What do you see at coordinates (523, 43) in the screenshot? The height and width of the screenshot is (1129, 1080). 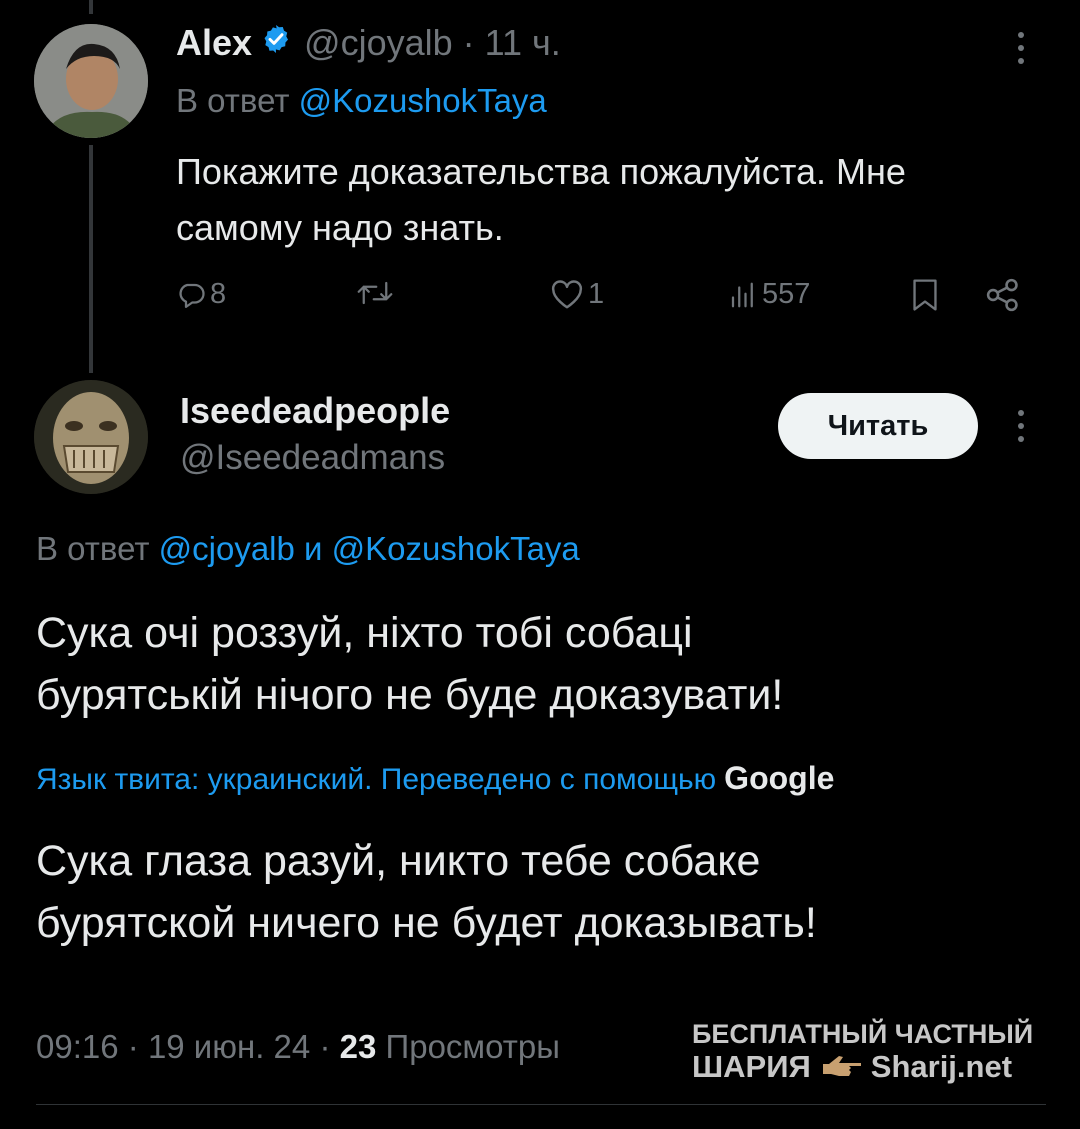 I see `tweet1-time: 11 ч.` at bounding box center [523, 43].